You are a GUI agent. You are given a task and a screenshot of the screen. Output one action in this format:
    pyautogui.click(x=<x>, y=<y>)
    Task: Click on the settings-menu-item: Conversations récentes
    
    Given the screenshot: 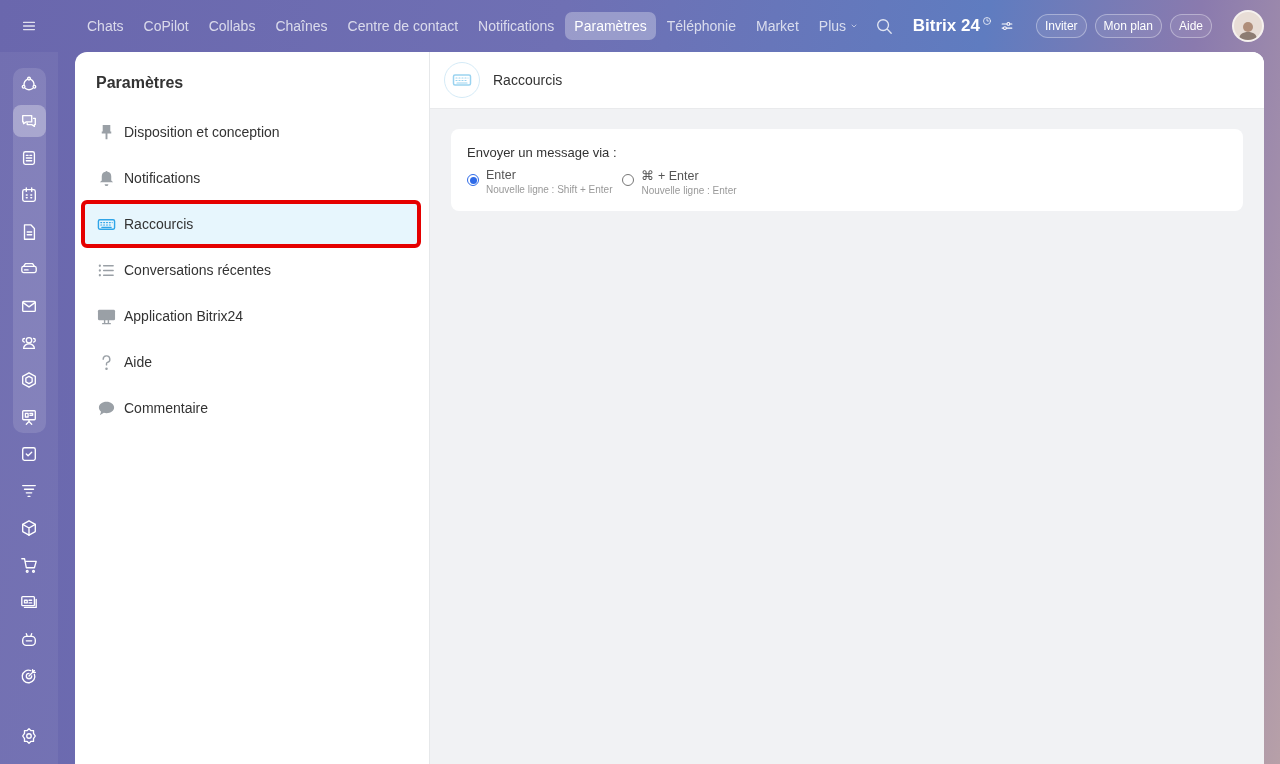 What is the action you would take?
    pyautogui.click(x=251, y=270)
    